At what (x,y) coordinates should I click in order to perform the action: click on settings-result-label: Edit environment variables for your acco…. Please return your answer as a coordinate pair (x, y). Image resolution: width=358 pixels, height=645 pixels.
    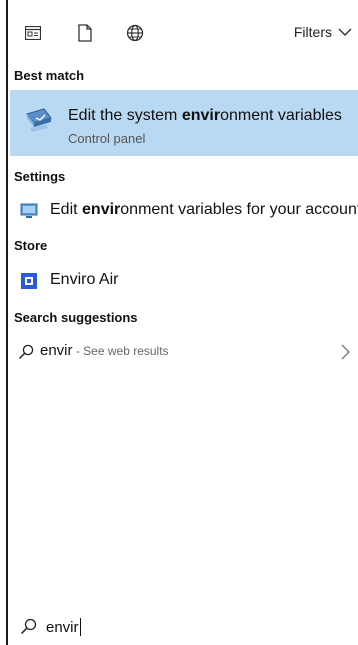
    Looking at the image, I should click on (204, 209).